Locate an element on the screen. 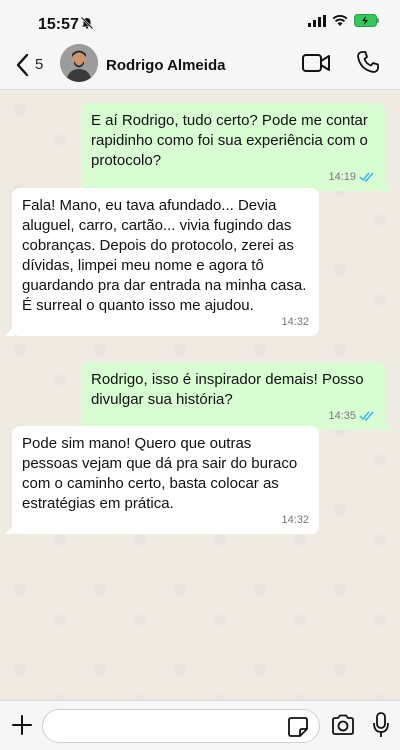 This screenshot has width=400, height=750. muted-bell-icon is located at coordinates (87, 23).